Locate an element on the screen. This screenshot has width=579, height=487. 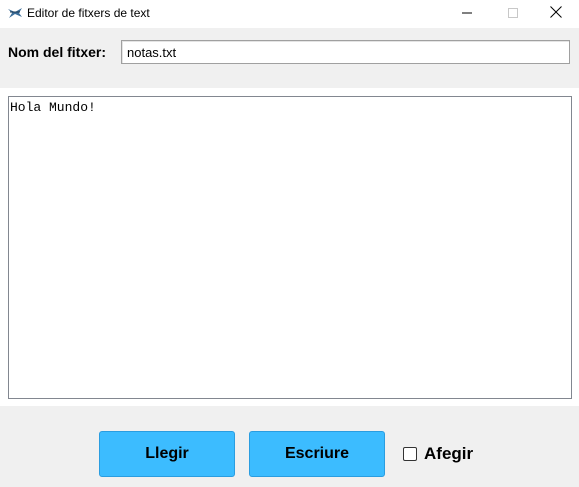
close-button is located at coordinates (556, 14).